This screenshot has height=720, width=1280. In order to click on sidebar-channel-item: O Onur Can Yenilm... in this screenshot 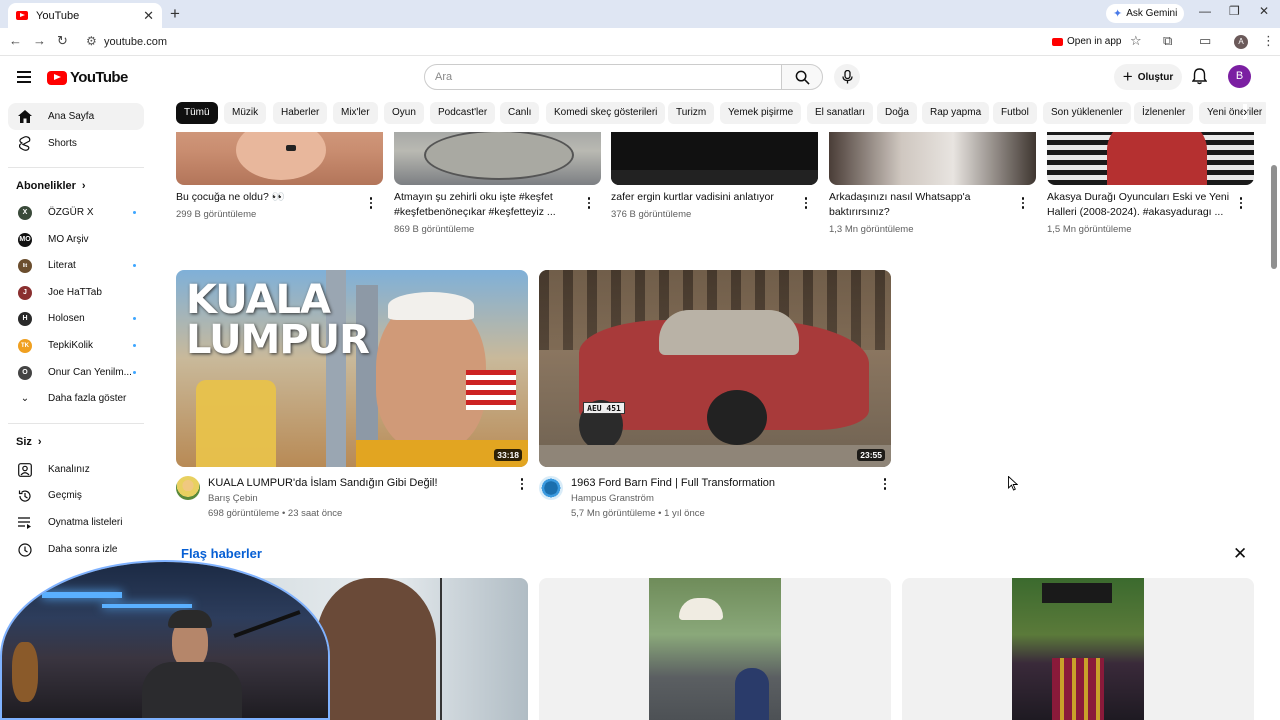, I will do `click(76, 372)`.